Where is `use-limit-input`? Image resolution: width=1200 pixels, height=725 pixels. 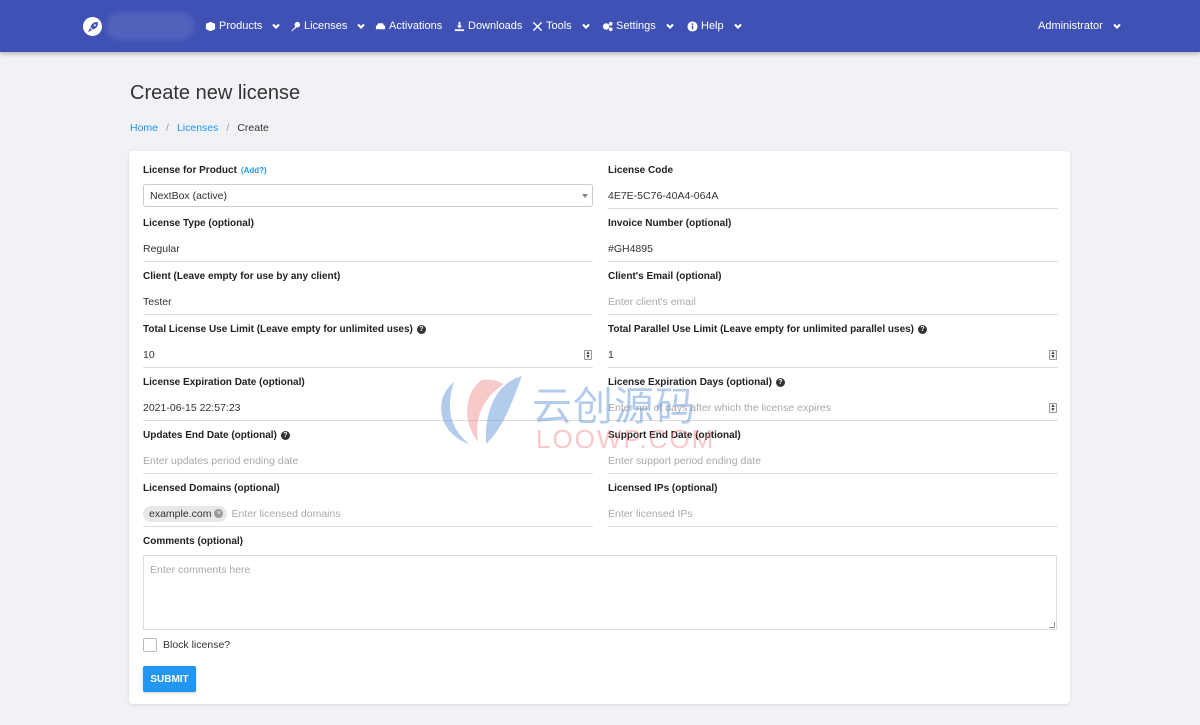
use-limit-input is located at coordinates (368, 354).